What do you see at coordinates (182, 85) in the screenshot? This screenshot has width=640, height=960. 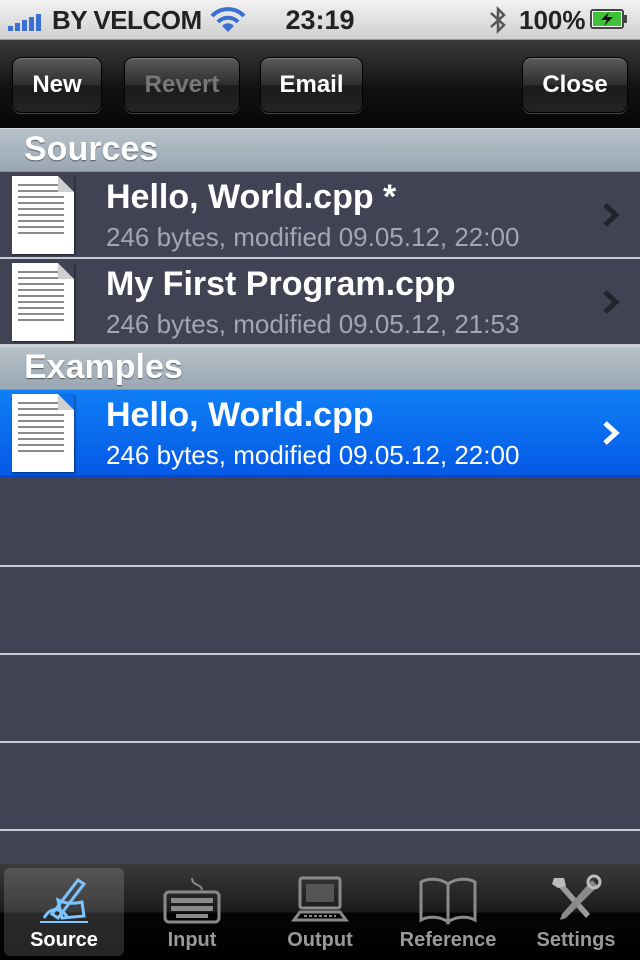 I see `revert-button: Revert` at bounding box center [182, 85].